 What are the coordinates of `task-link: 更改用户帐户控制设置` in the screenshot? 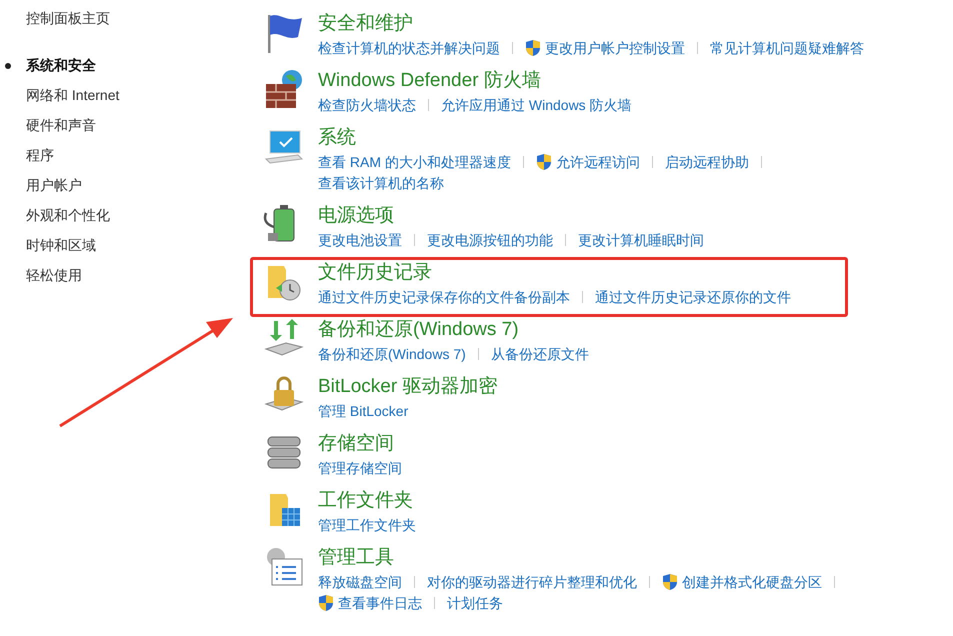 It's located at (615, 48).